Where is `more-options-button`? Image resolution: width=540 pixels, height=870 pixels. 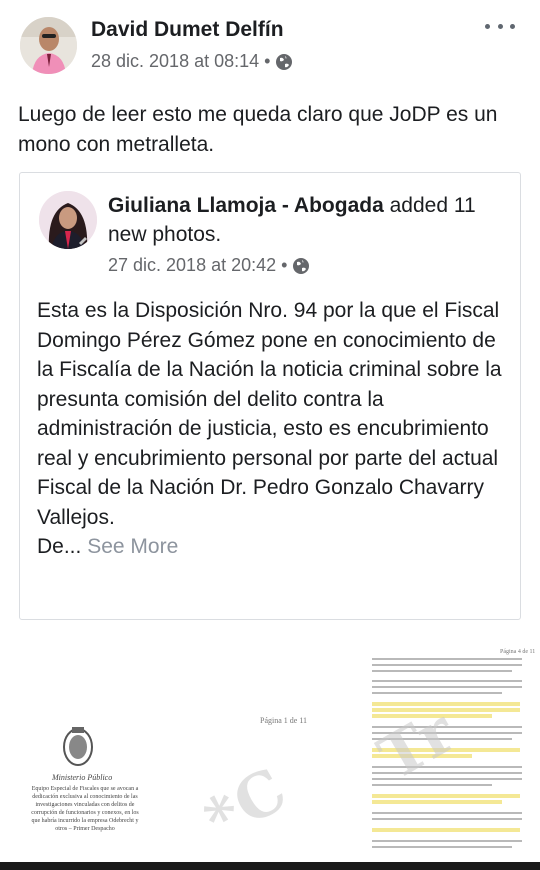
more-options-button is located at coordinates (500, 26).